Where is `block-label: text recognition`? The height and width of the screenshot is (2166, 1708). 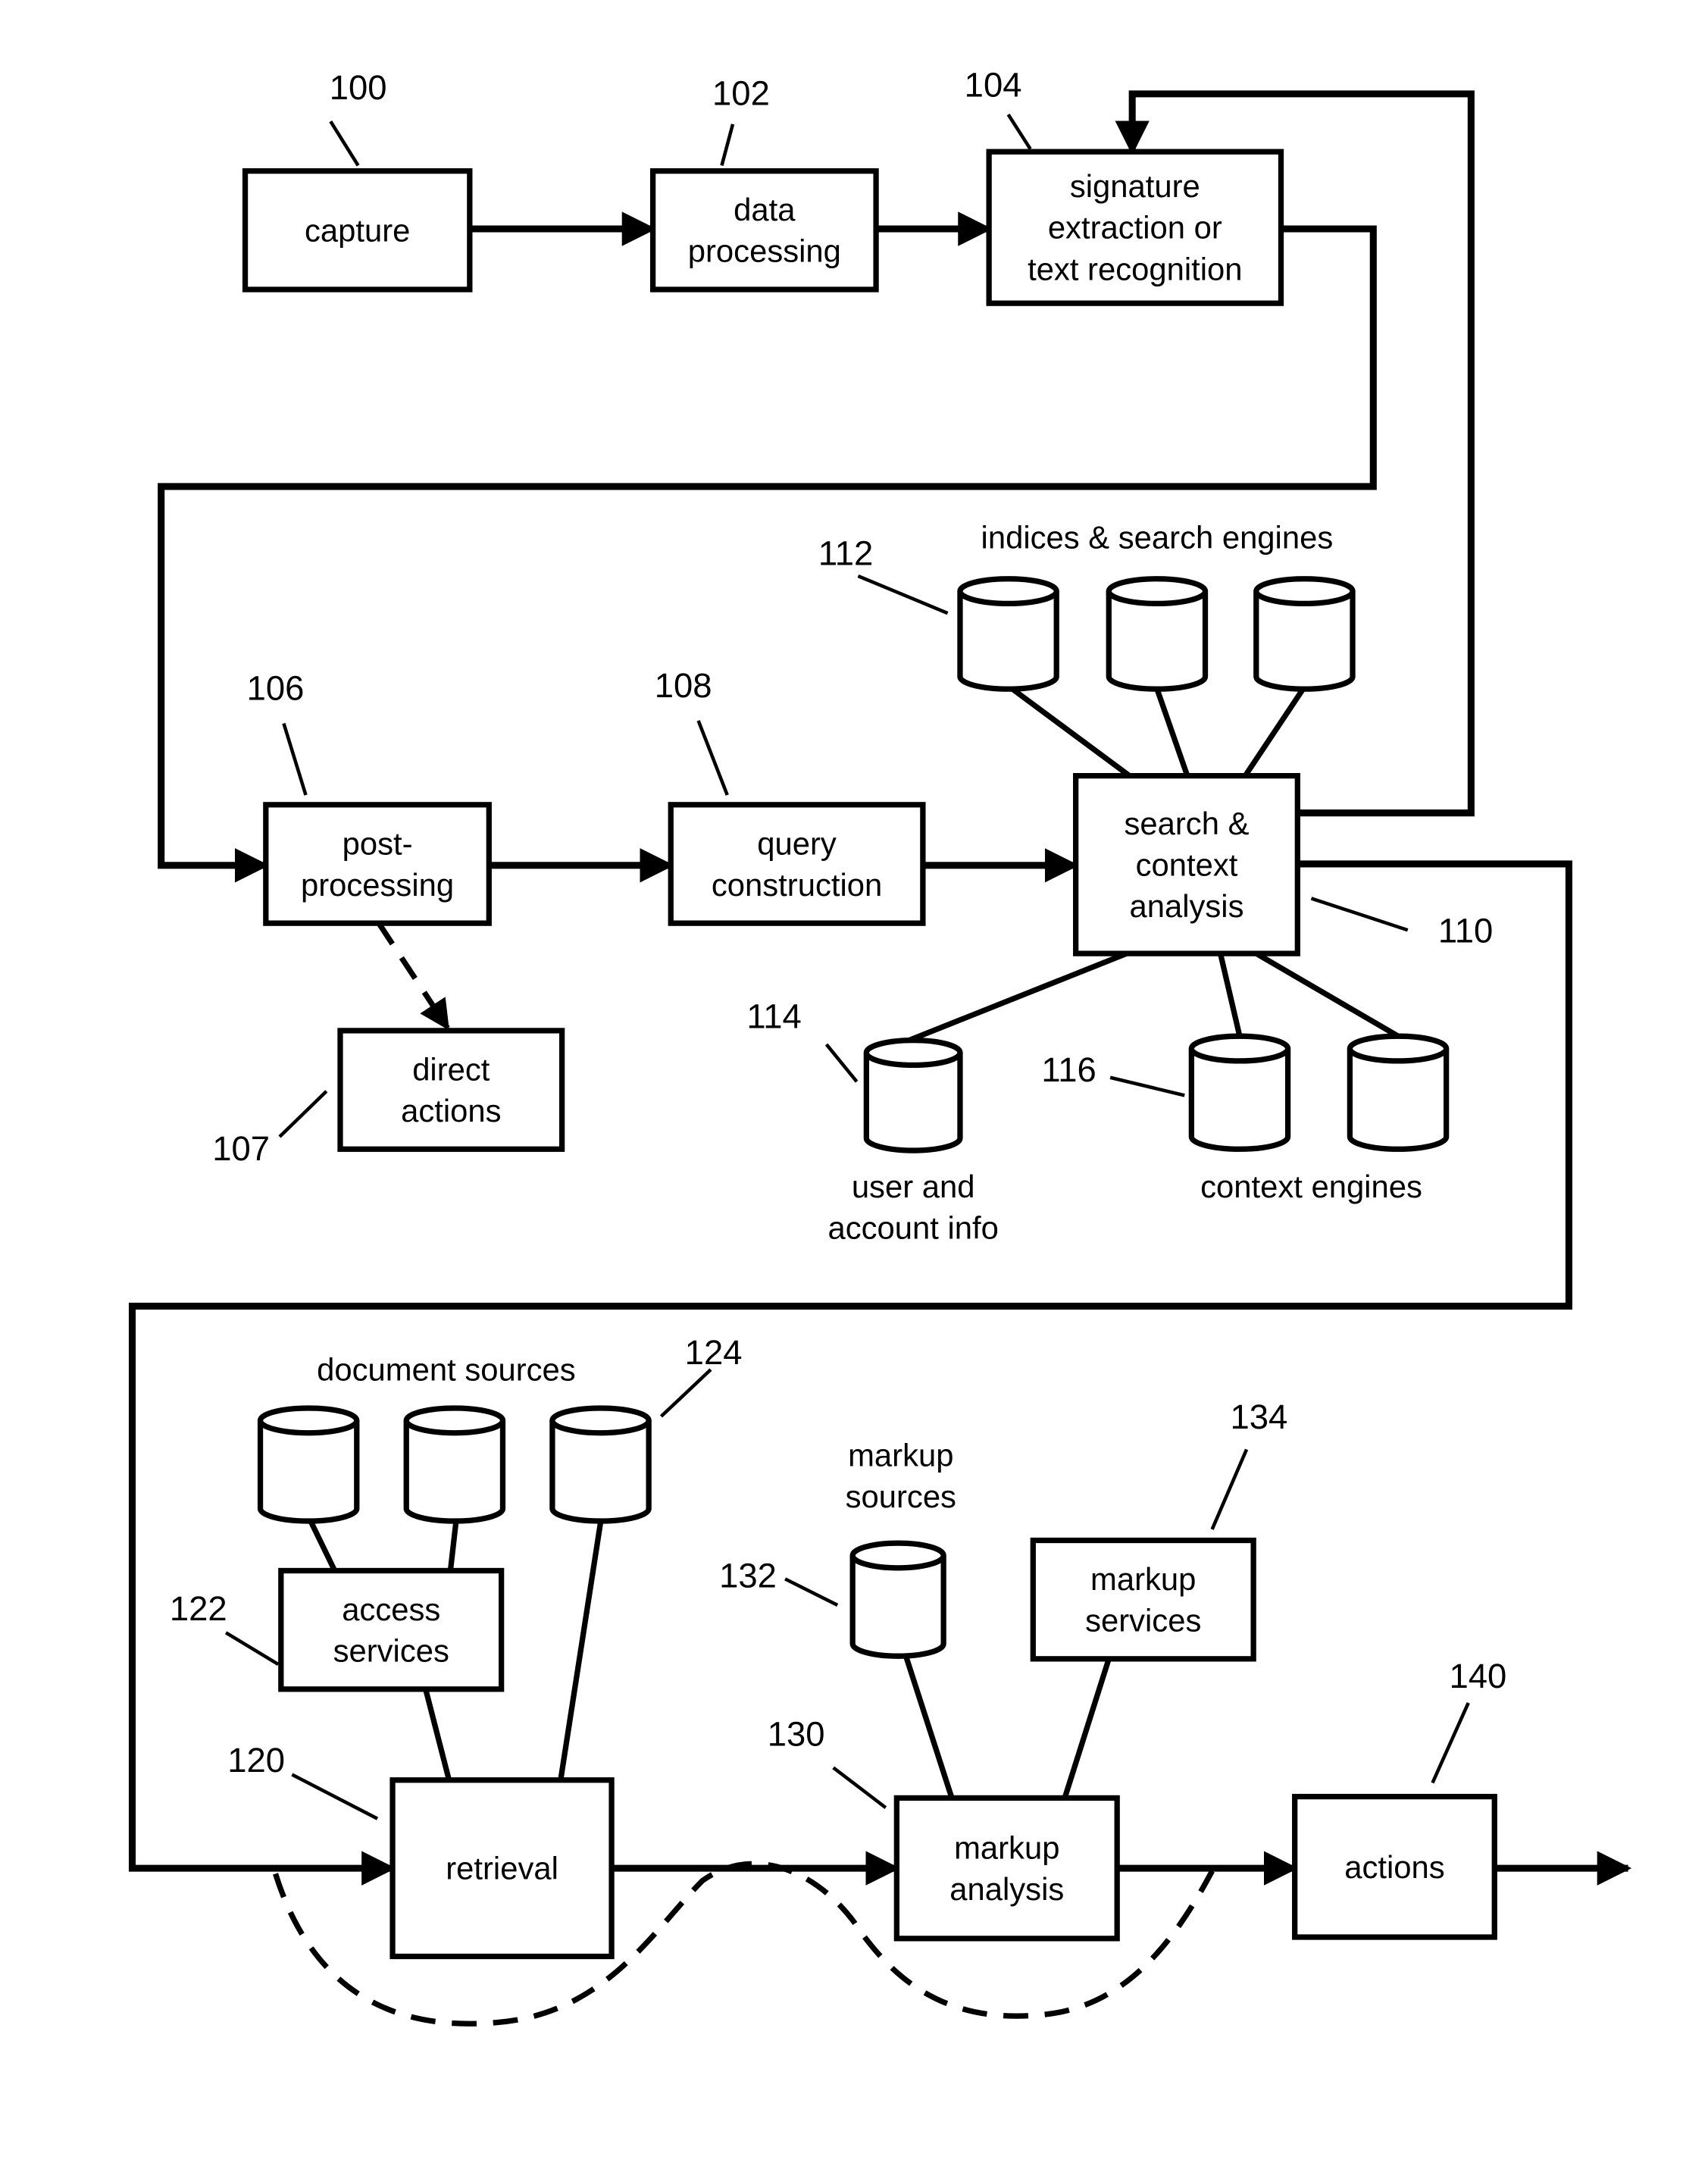
block-label: text recognition is located at coordinates (1135, 269).